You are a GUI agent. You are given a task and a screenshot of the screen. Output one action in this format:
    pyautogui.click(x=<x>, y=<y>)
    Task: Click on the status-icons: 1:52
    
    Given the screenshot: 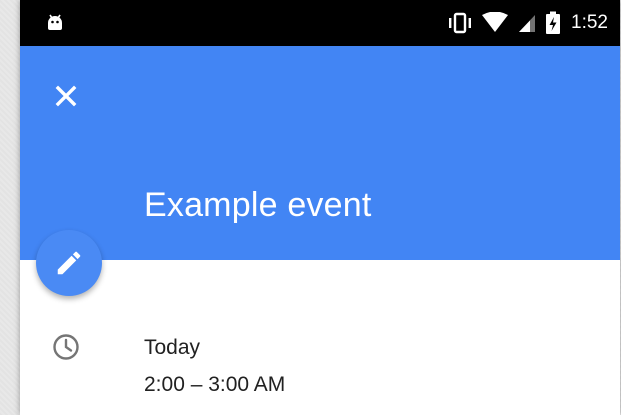 What is the action you would take?
    pyautogui.click(x=527, y=23)
    